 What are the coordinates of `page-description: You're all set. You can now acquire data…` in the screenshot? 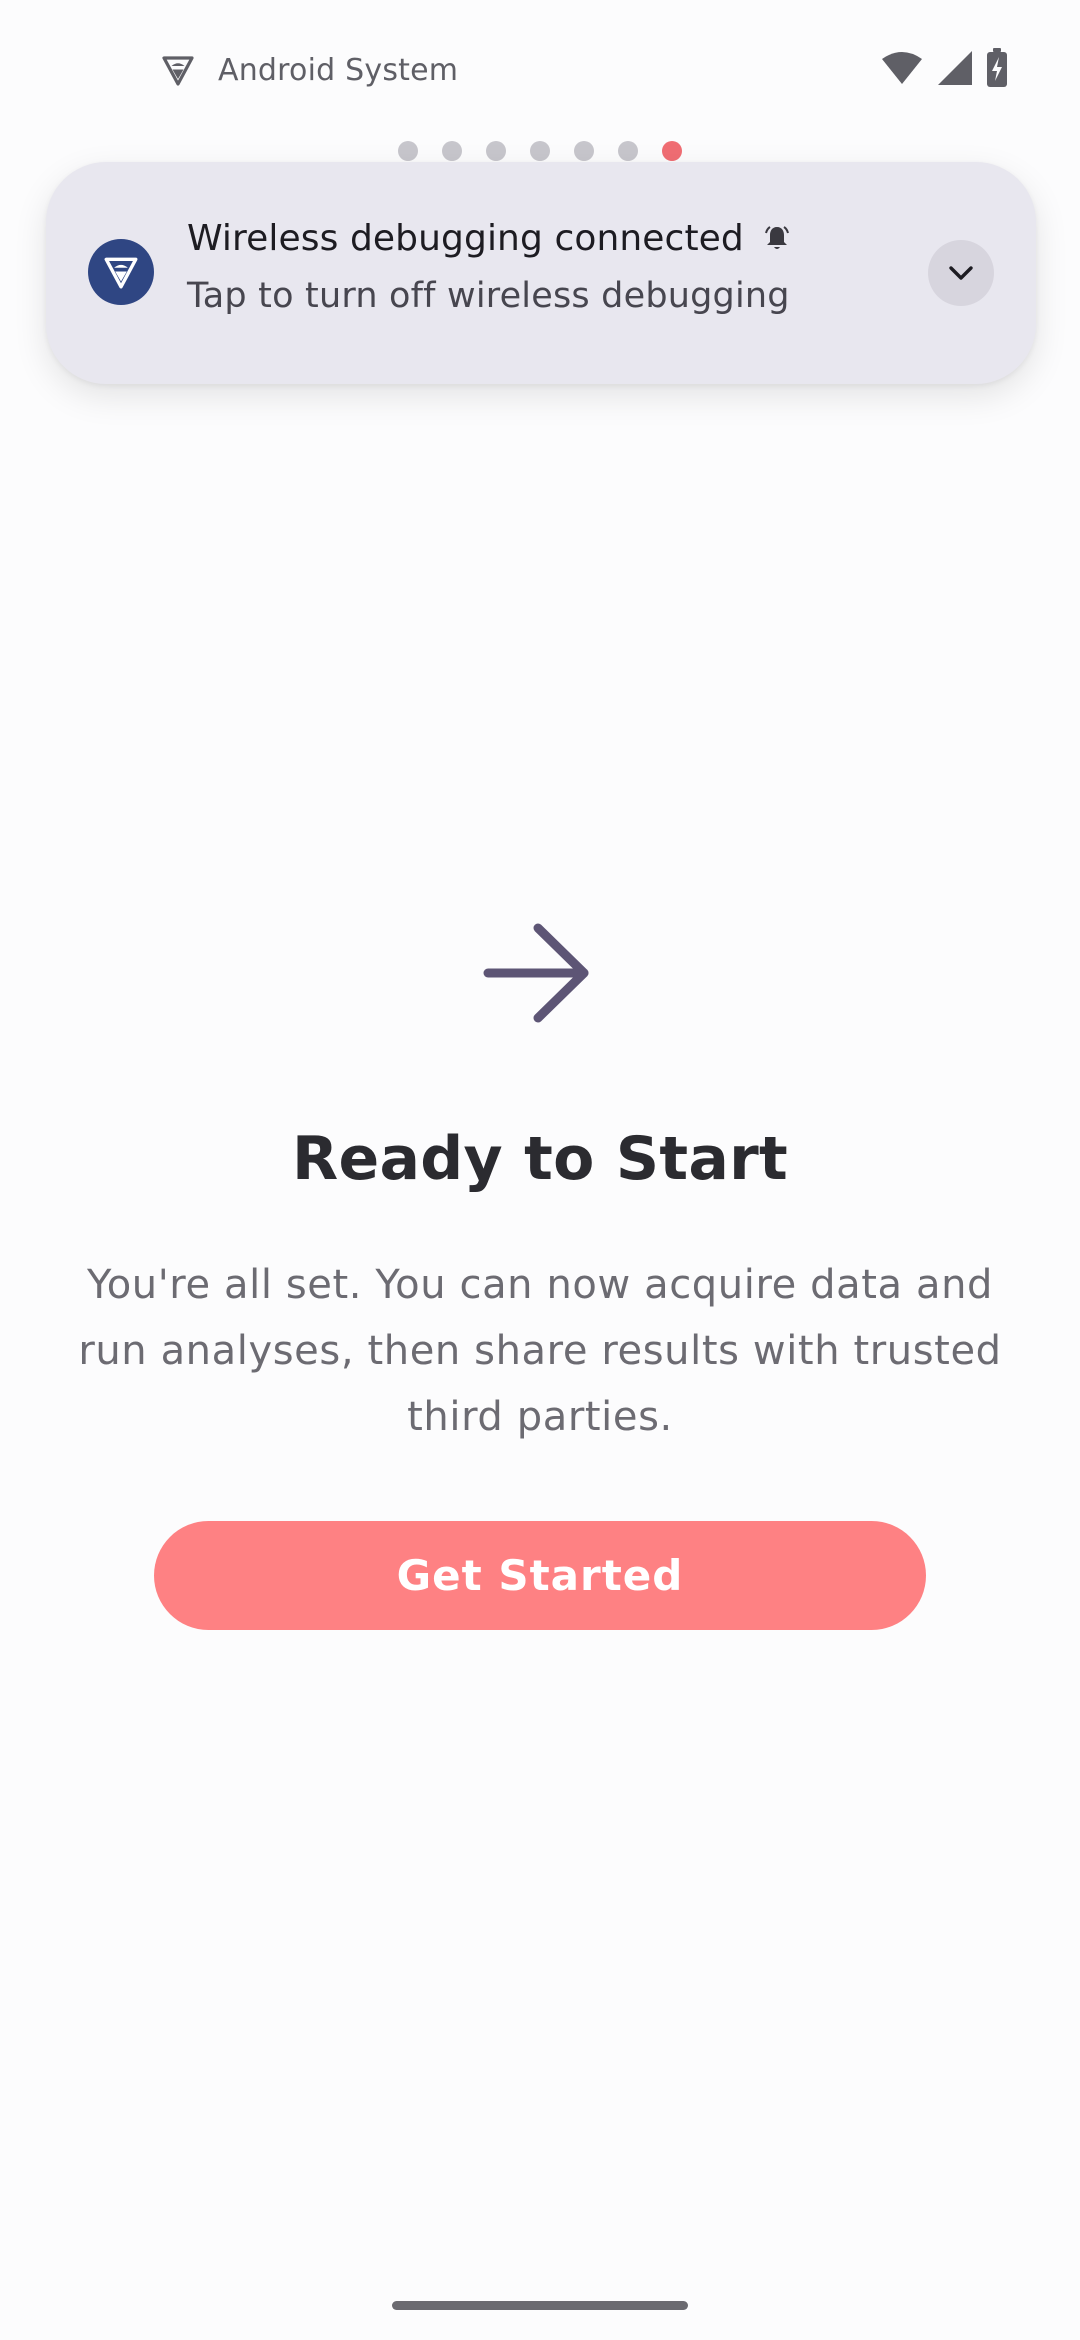 It's located at (540, 1351).